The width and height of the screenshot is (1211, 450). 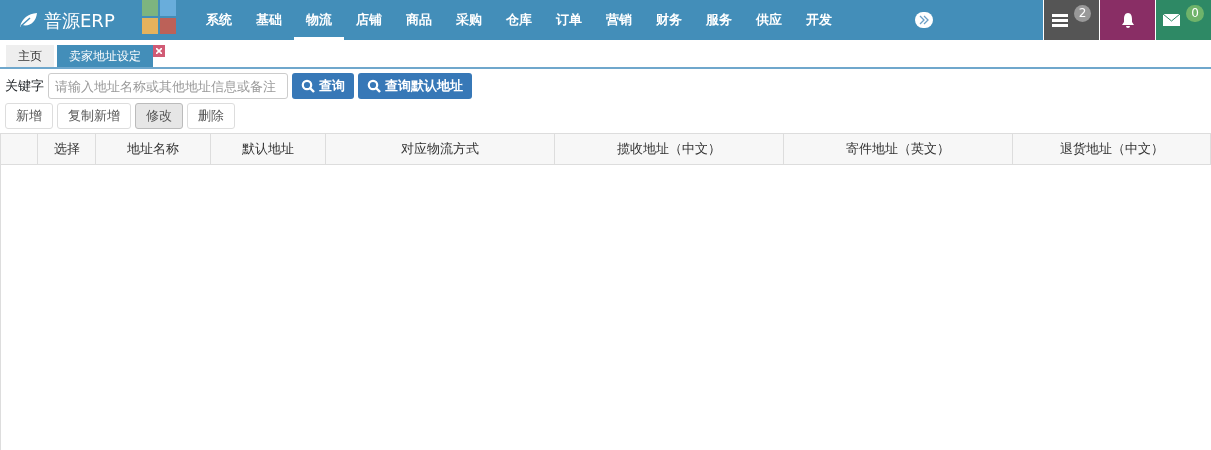 I want to click on bell-icon, so click(x=1127, y=20).